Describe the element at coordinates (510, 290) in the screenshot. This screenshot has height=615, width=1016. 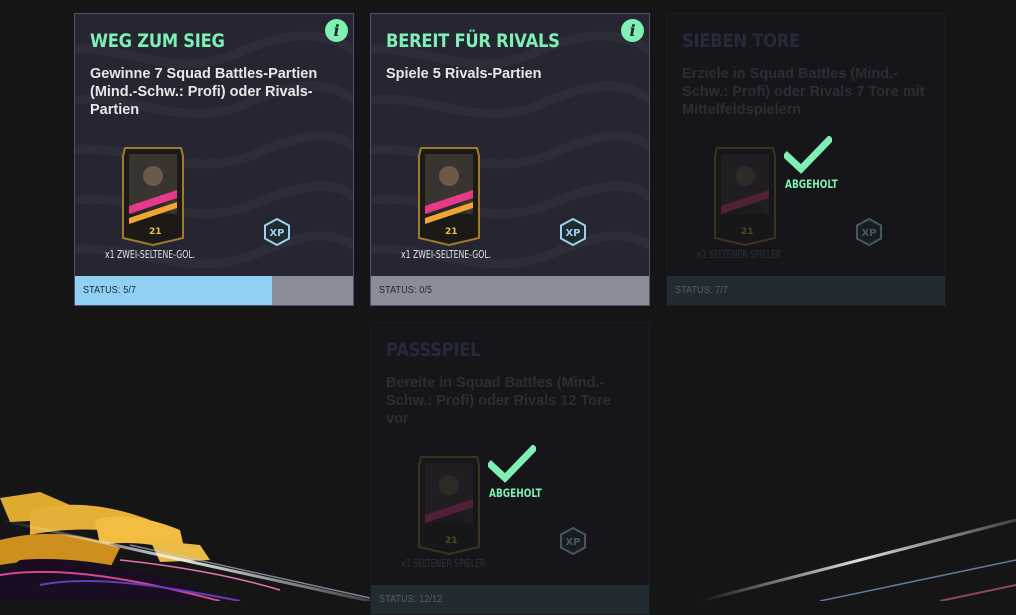
I see `status-bar: STATUS: 0/5` at that location.